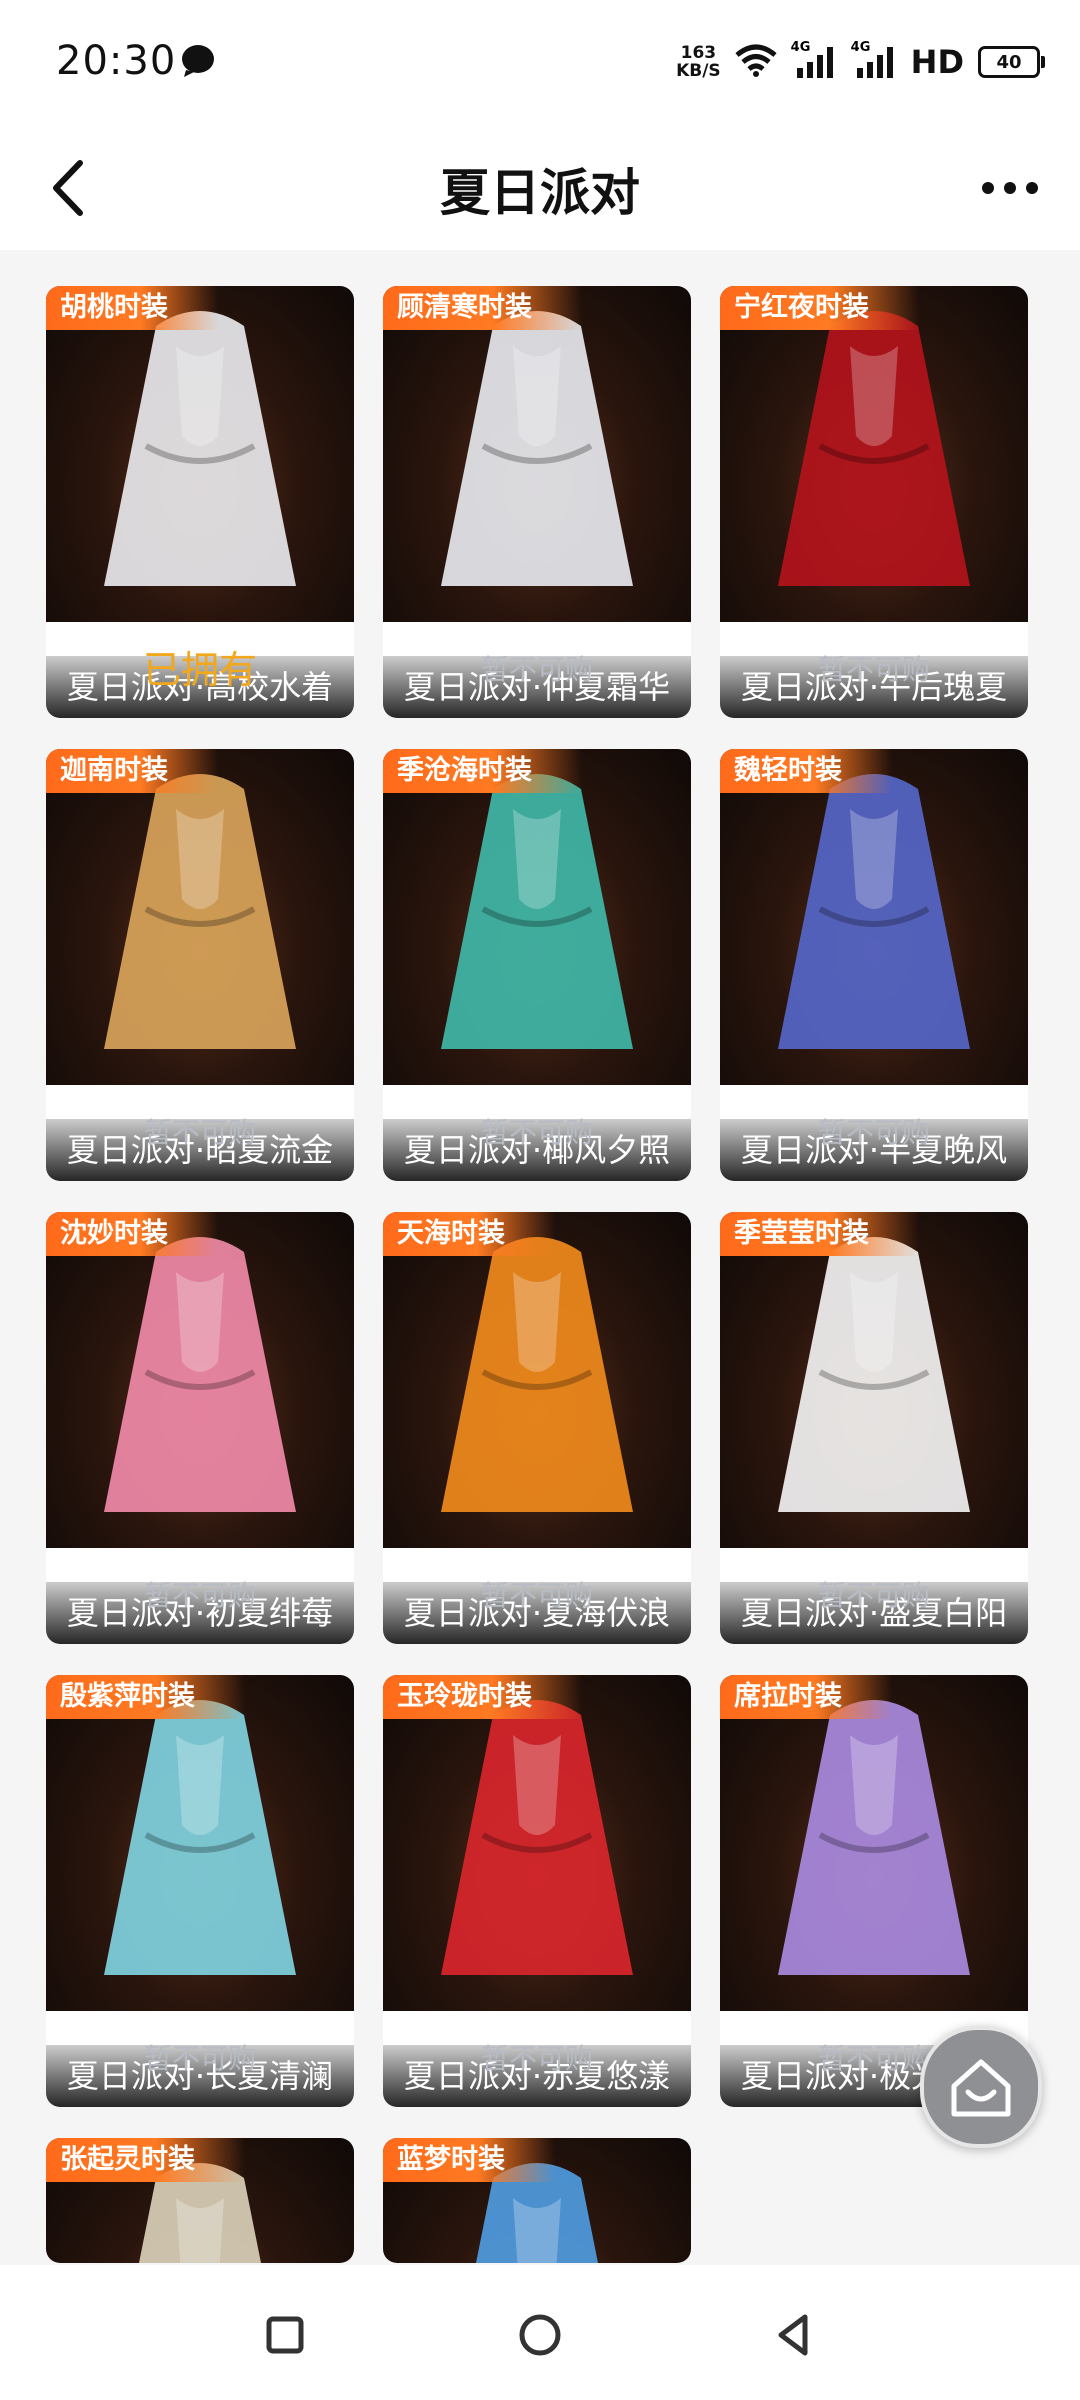 The height and width of the screenshot is (2400, 1080). I want to click on more-button, so click(1010, 188).